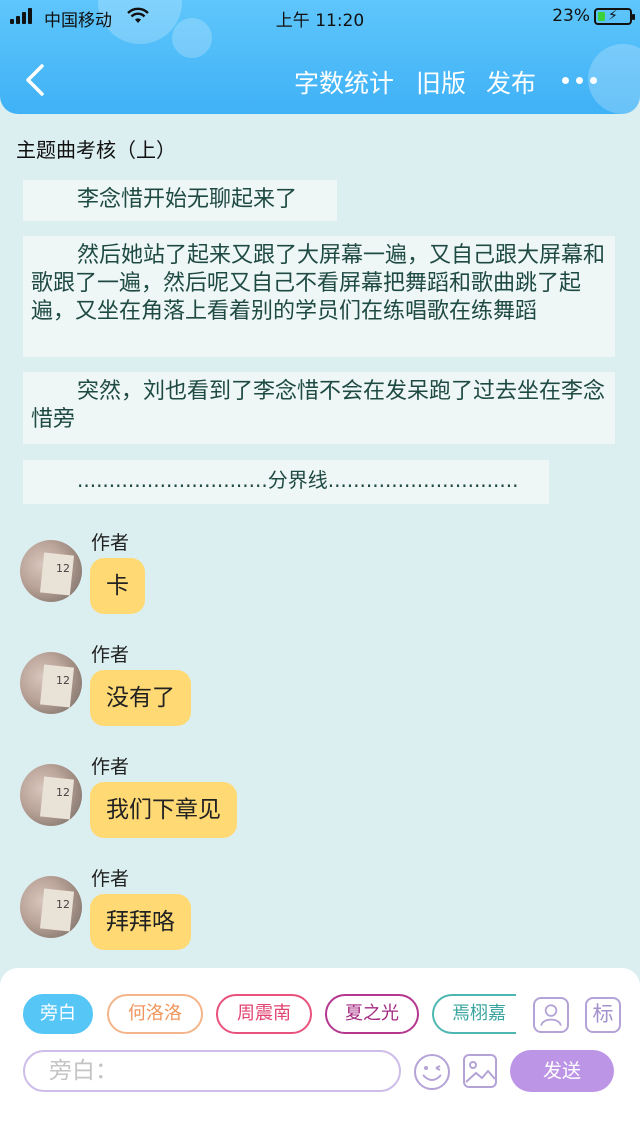  What do you see at coordinates (480, 1071) in the screenshot?
I see `image-icon` at bounding box center [480, 1071].